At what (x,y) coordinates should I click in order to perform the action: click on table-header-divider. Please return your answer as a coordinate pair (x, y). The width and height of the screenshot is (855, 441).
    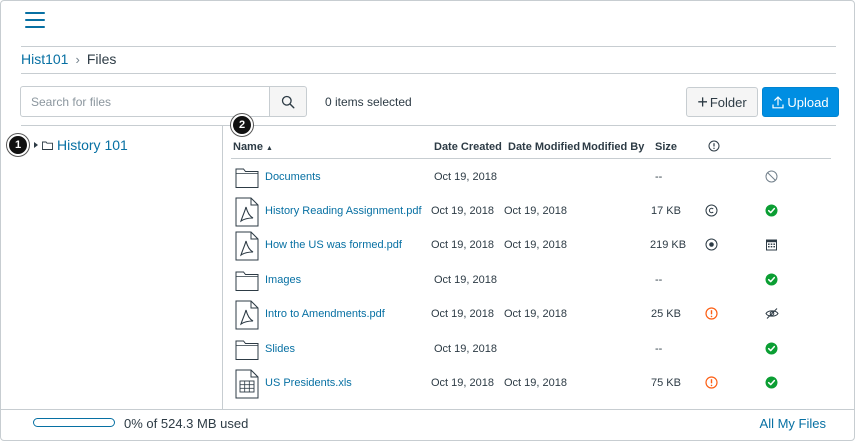
    Looking at the image, I should click on (531, 158).